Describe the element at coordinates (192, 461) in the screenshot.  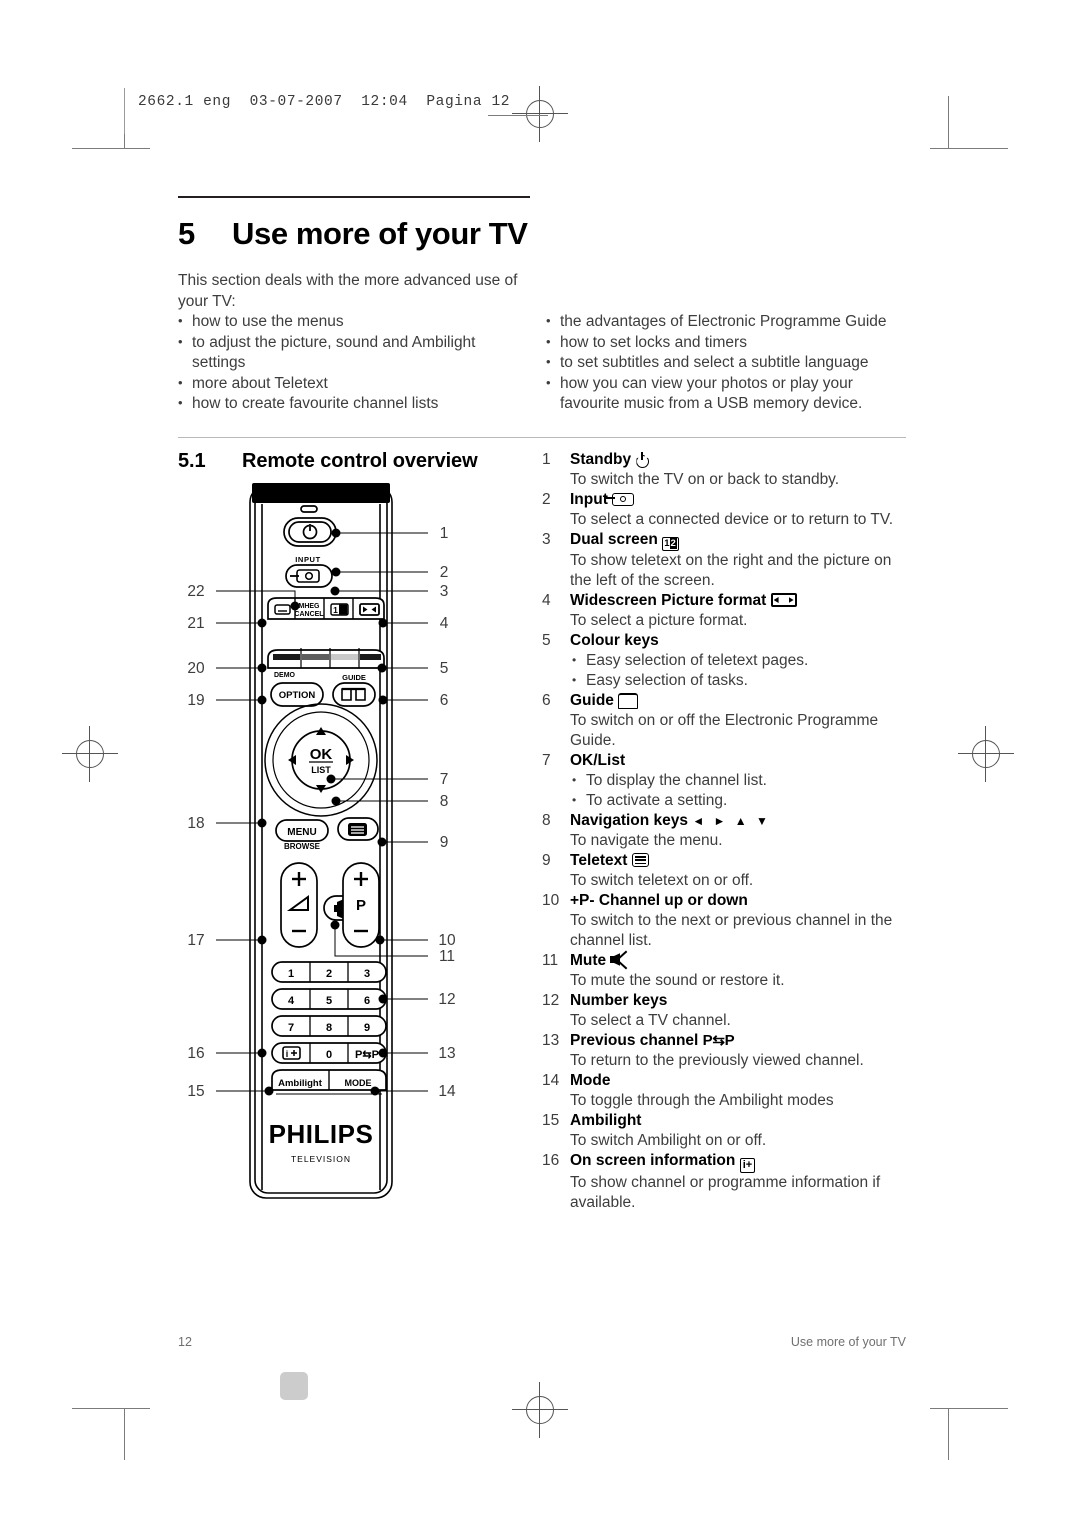
I see `section-number: 5.1` at that location.